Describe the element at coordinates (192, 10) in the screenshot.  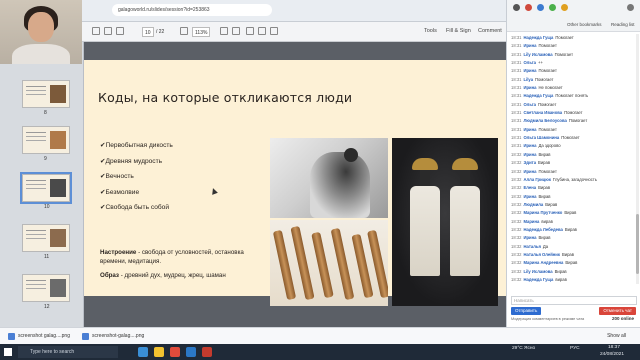
I see `address-bar: galagoworld.ru/slides/session?id=253863` at that location.